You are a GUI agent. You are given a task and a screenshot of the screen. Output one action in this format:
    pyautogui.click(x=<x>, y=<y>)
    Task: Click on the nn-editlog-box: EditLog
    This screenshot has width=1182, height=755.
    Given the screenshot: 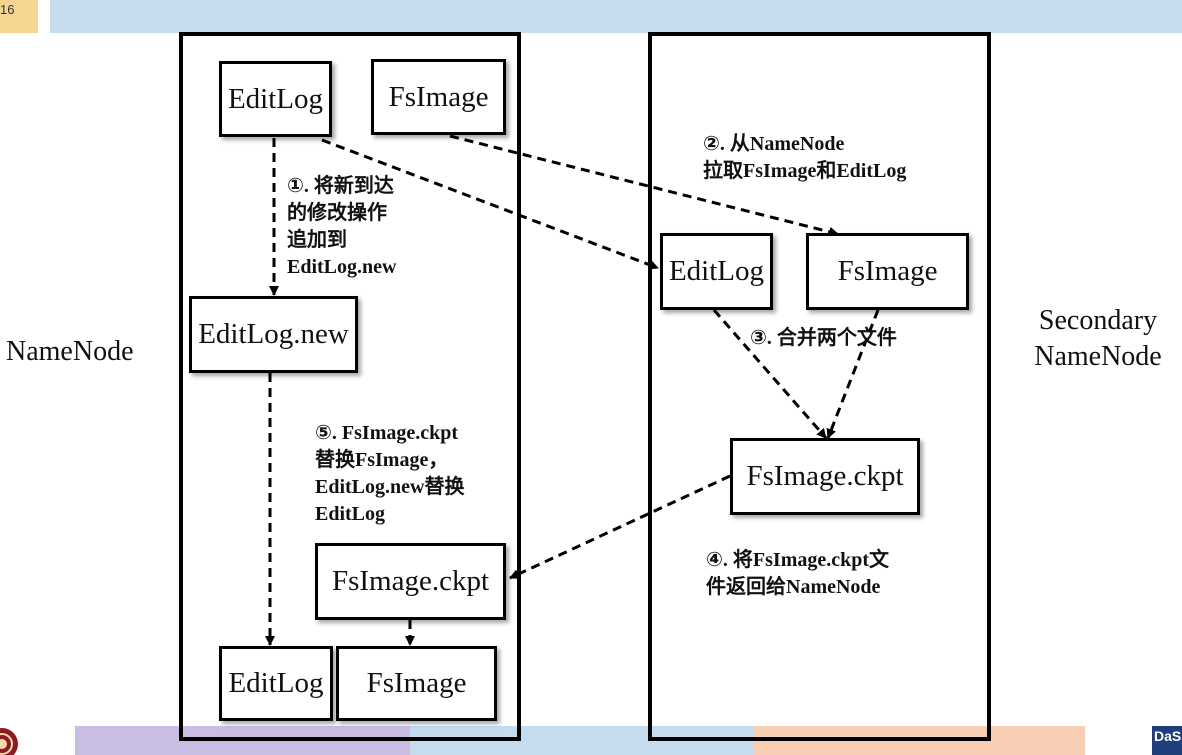 What is the action you would take?
    pyautogui.click(x=275, y=99)
    